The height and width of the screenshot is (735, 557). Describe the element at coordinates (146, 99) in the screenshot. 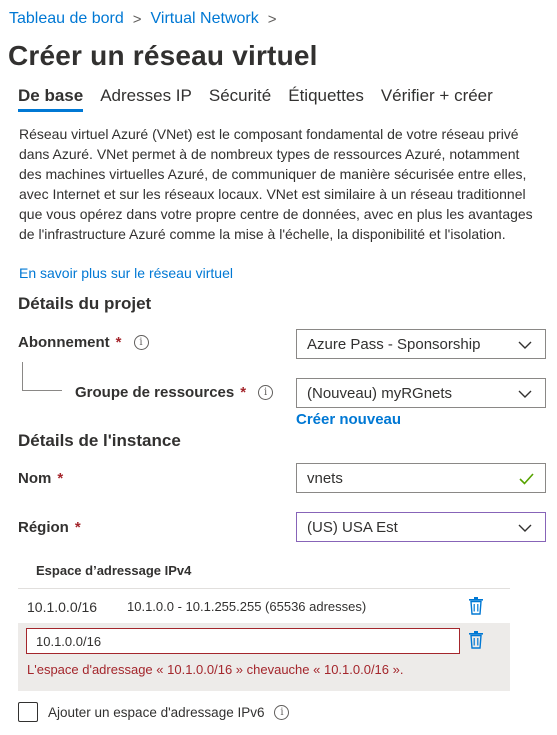

I see `tab-ip-addresses: Adresses IP` at that location.